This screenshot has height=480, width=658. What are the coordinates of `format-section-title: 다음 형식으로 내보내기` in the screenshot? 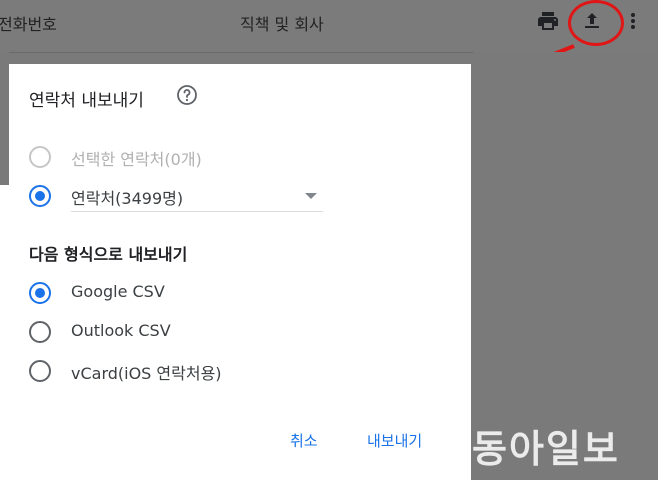 It's located at (108, 254).